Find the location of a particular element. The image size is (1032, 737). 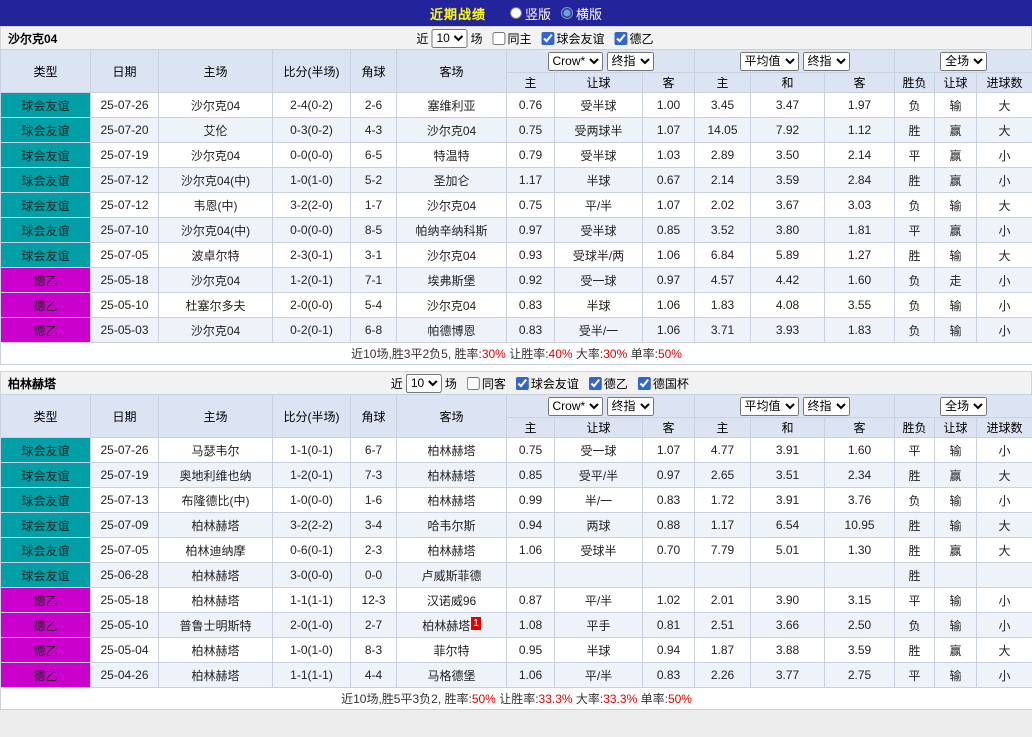

away-team: 沙尔克04 is located at coordinates (451, 255).